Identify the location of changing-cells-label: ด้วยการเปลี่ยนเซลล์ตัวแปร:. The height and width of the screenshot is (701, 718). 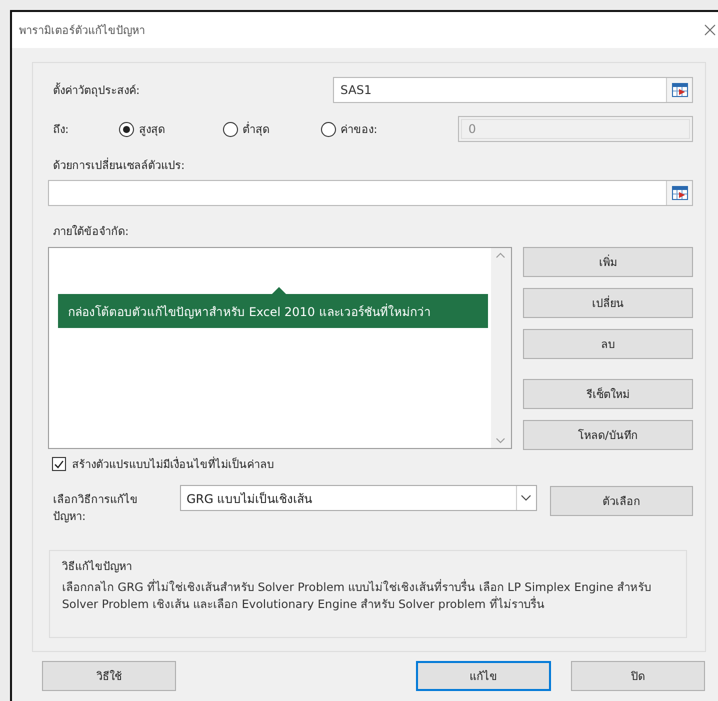
(119, 165).